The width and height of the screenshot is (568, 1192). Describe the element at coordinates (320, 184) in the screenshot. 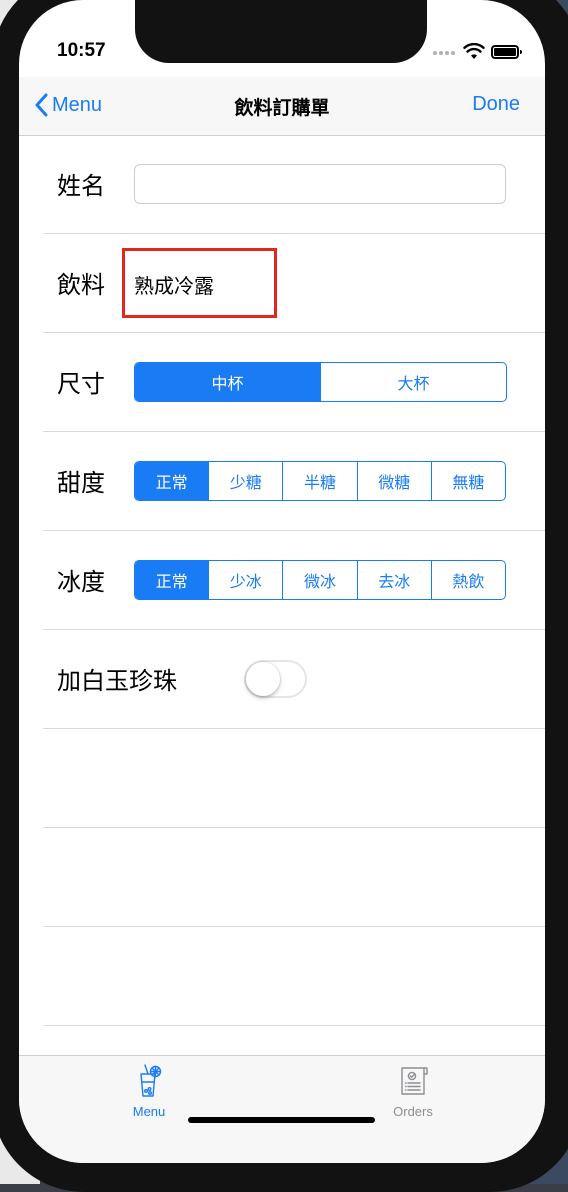

I see `name-input` at that location.